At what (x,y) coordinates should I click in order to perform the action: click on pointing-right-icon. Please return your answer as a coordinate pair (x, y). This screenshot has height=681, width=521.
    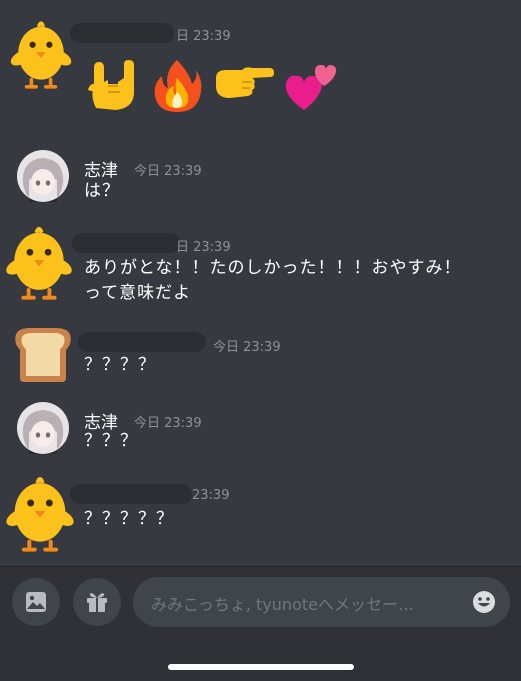
    Looking at the image, I should click on (245, 82).